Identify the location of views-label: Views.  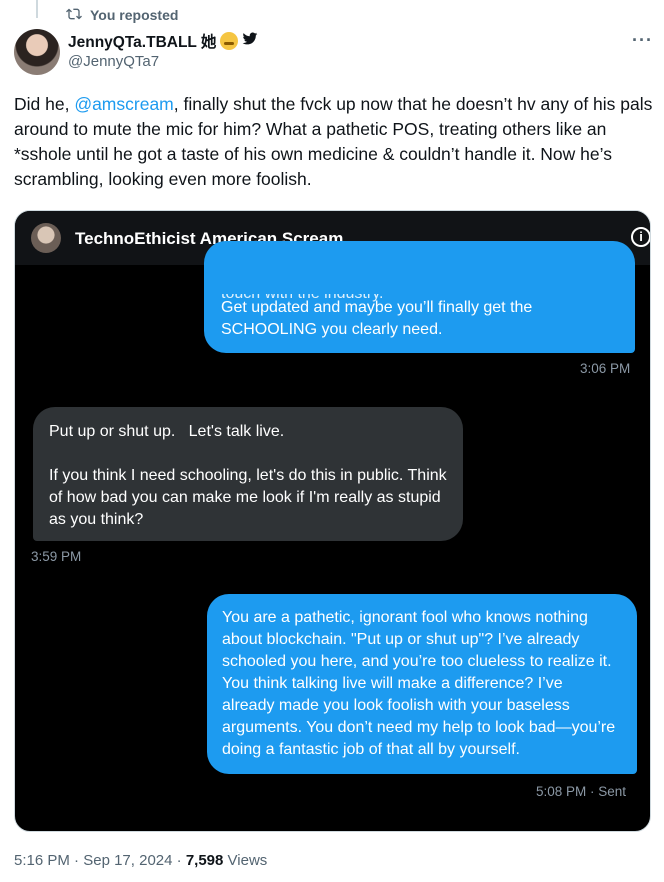
(247, 860).